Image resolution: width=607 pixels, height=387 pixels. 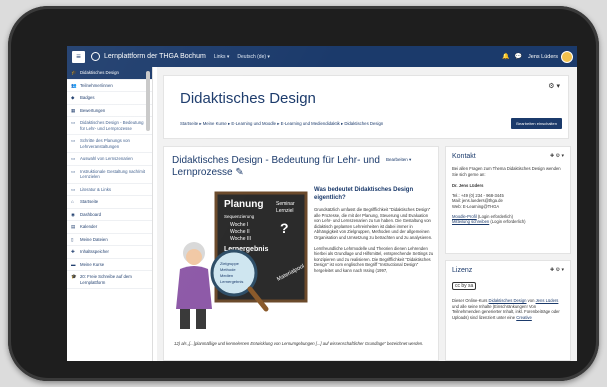 What do you see at coordinates (72, 201) in the screenshot?
I see `home-icon: ⌂` at bounding box center [72, 201].